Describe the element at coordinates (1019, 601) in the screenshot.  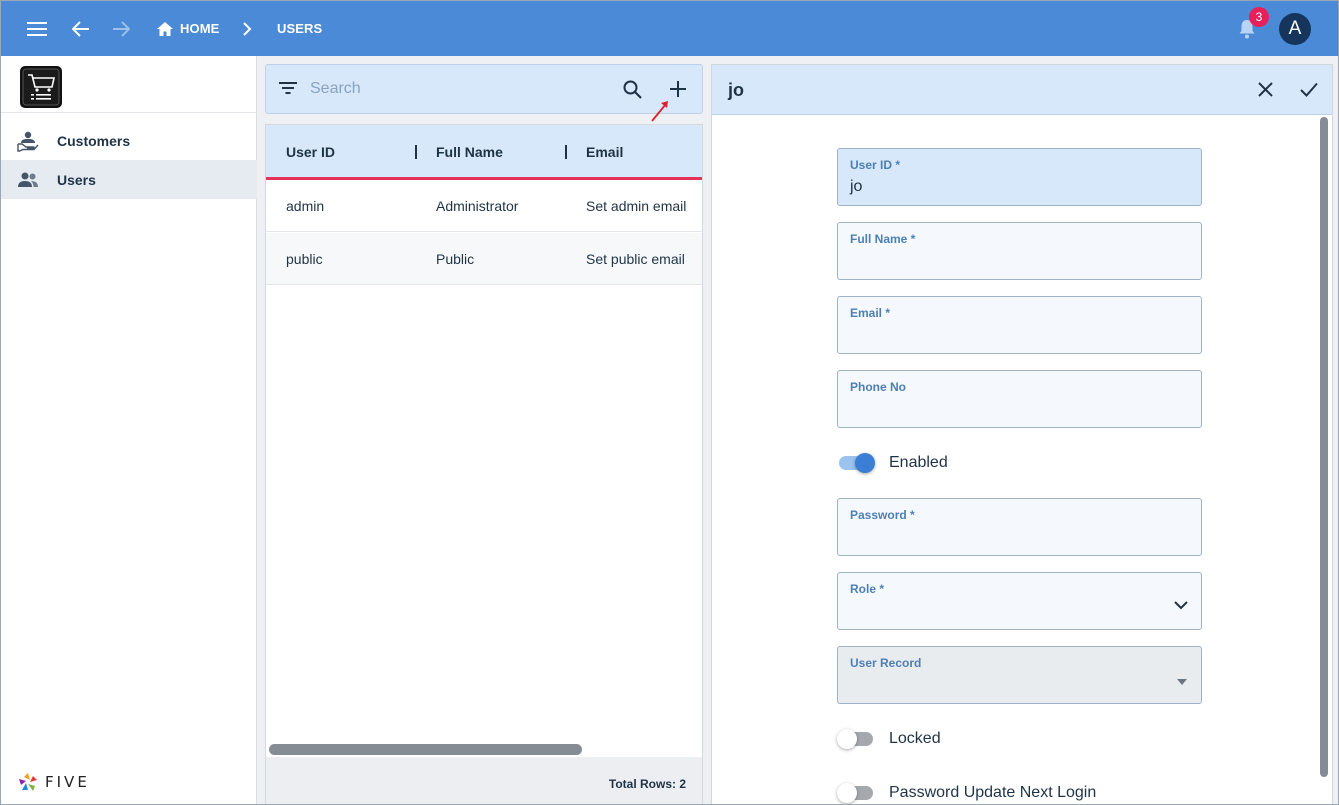
I see `role-select: Role *` at that location.